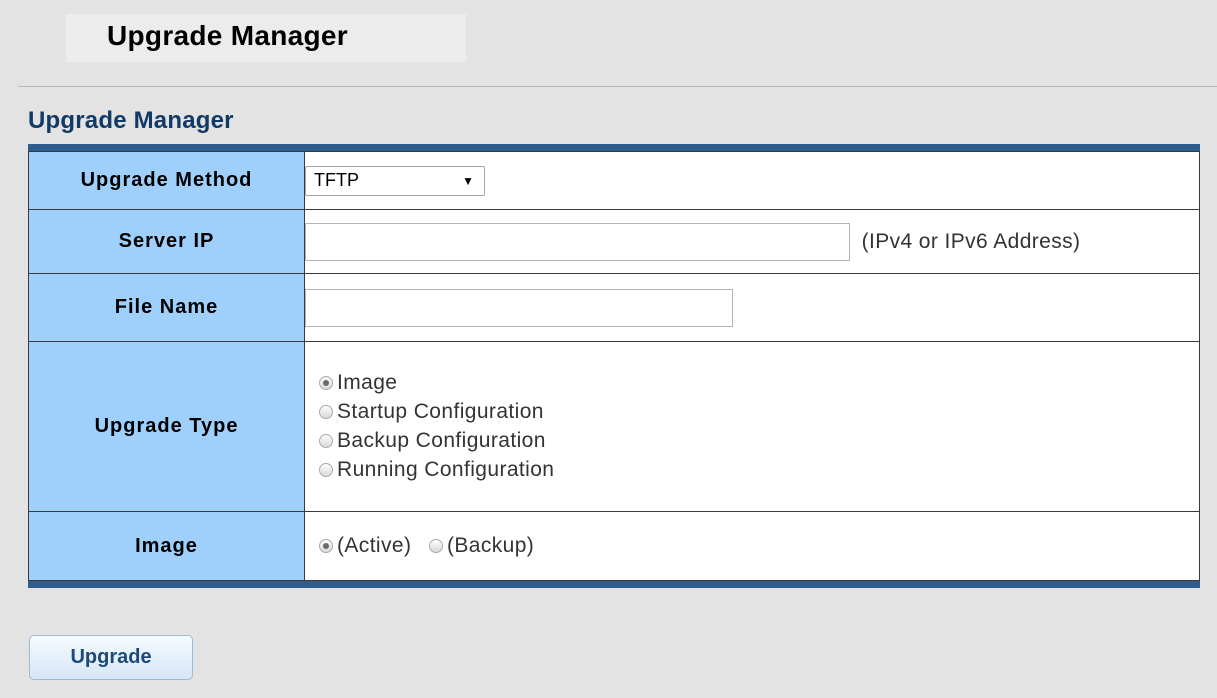 The height and width of the screenshot is (698, 1217). What do you see at coordinates (752, 307) in the screenshot?
I see `file-name-cell` at bounding box center [752, 307].